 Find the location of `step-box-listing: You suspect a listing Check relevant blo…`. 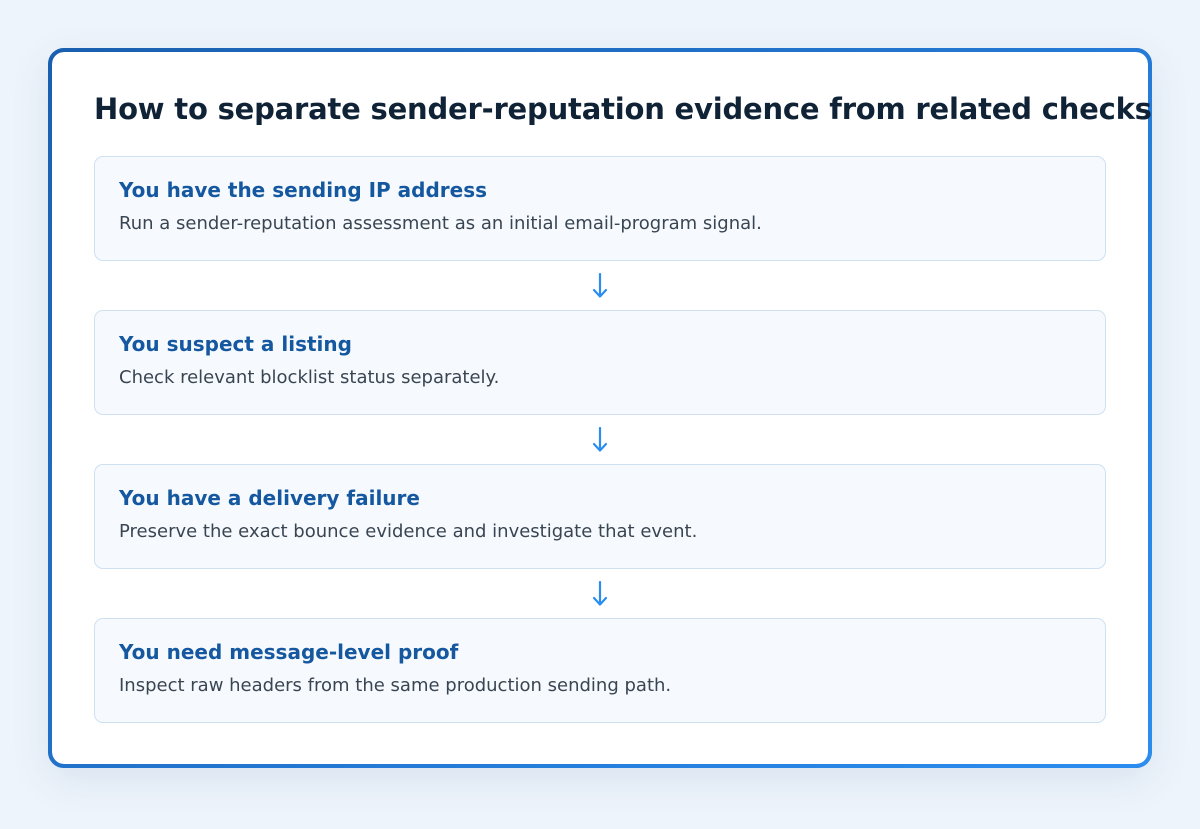

step-box-listing: You suspect a listing Check relevant blo… is located at coordinates (600, 362).